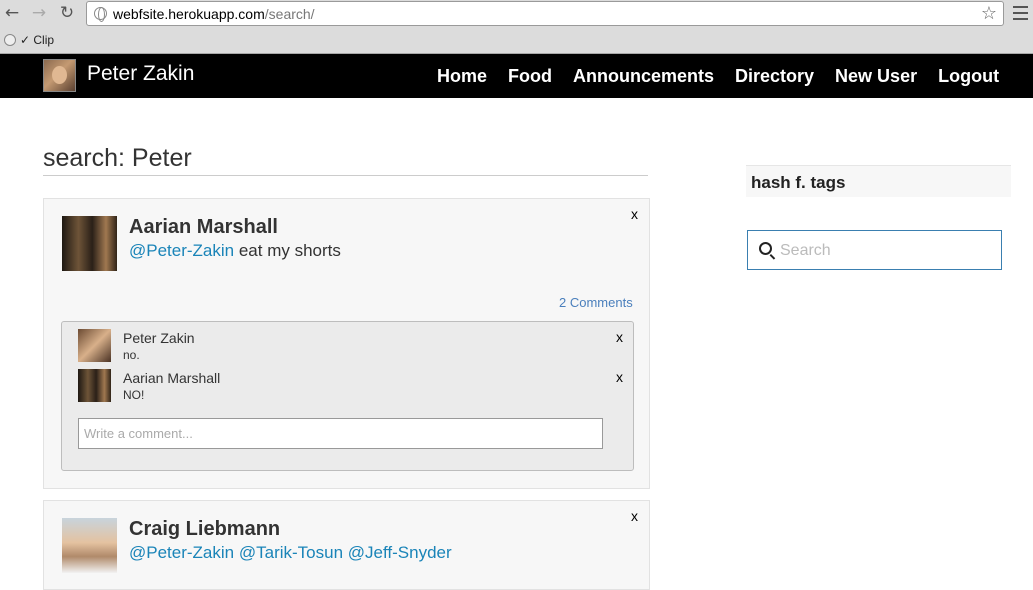 The height and width of the screenshot is (590, 1033). What do you see at coordinates (159, 338) in the screenshot?
I see `comment-author: Peter Zakin` at bounding box center [159, 338].